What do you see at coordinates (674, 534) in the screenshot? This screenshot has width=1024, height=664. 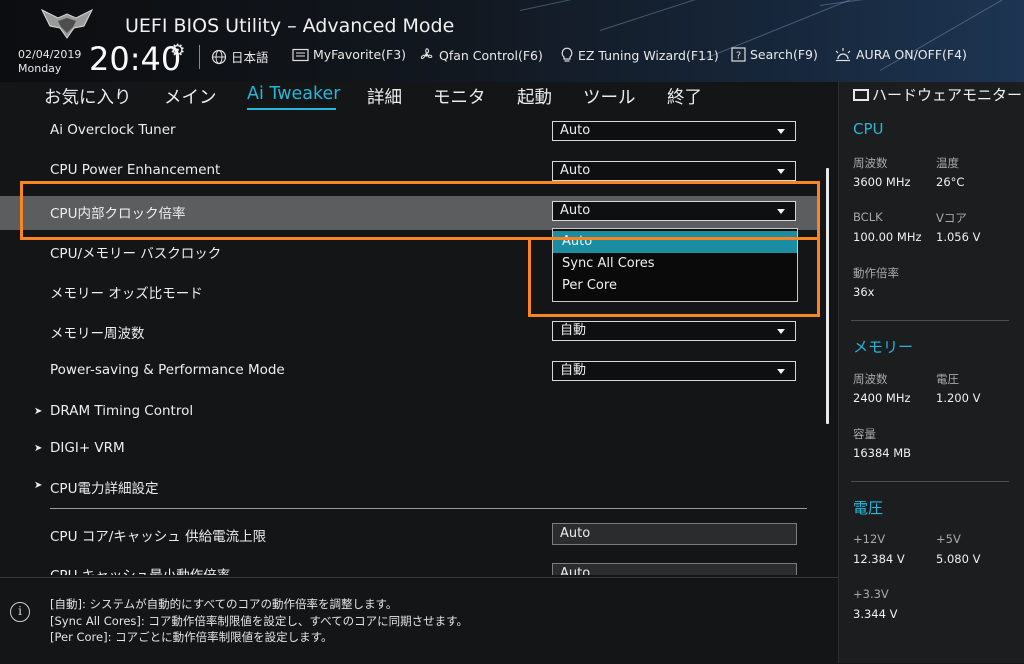 I see `cpu-current-limit-input: Auto` at bounding box center [674, 534].